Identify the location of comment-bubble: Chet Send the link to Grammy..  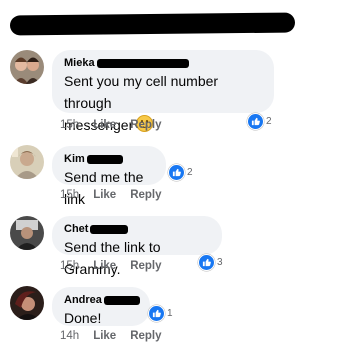
(137, 246).